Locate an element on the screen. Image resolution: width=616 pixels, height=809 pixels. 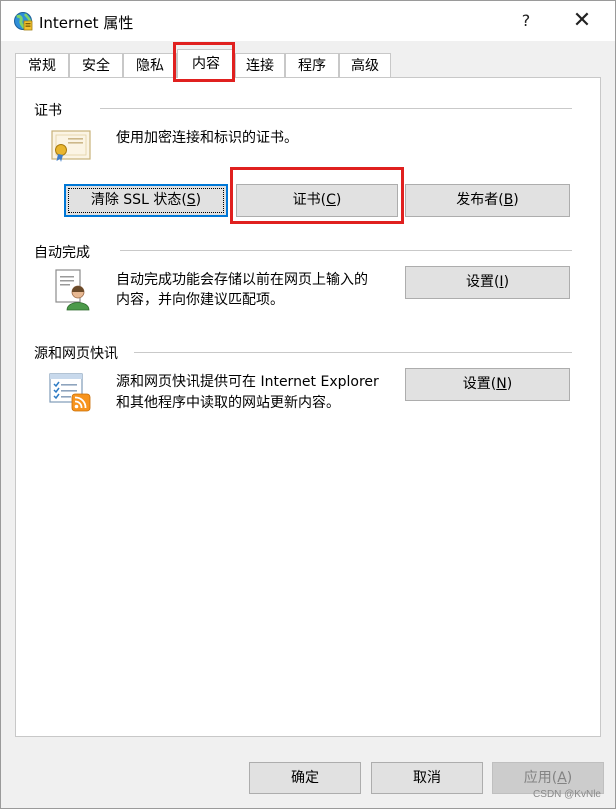
tab-label: 隐私 is located at coordinates (150, 66).